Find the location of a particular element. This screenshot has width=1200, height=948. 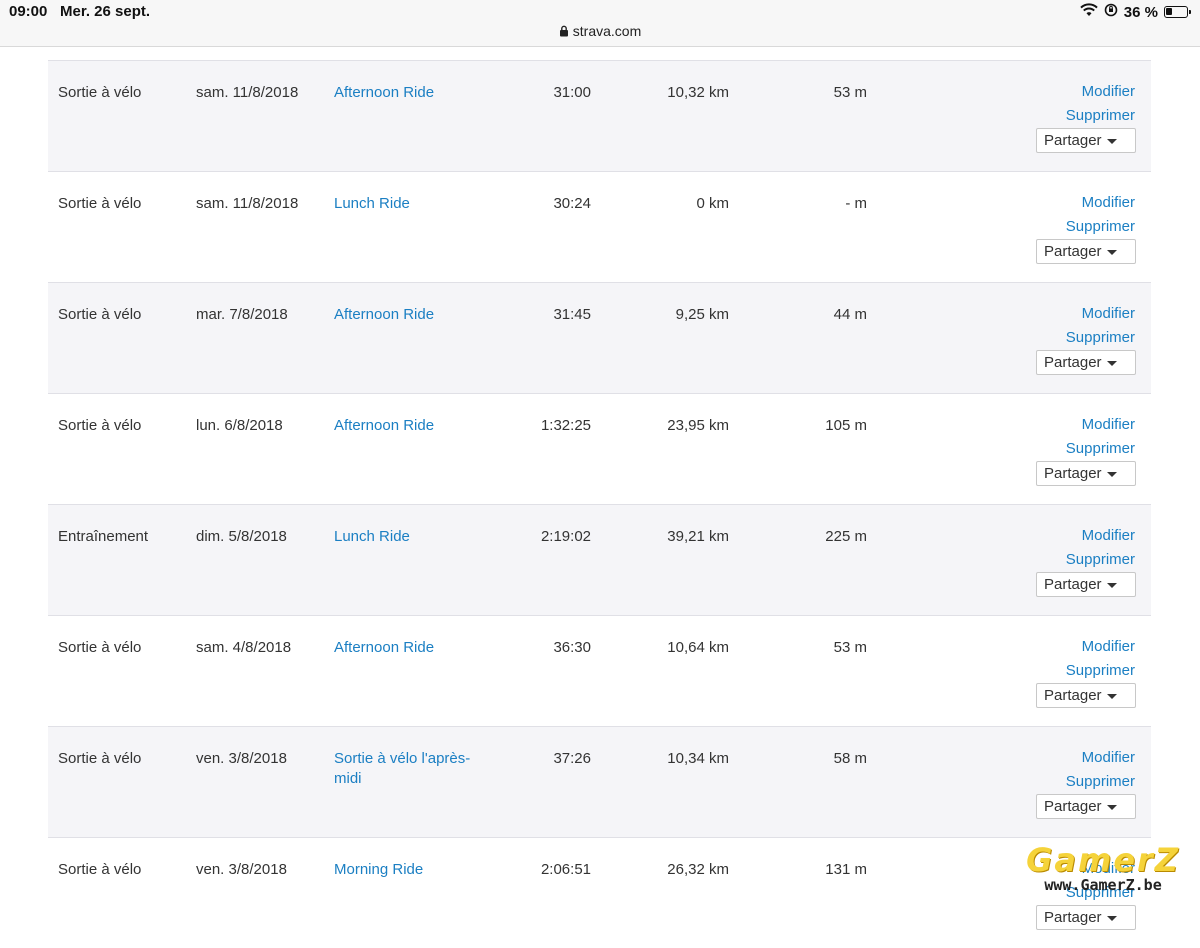

activity-date: mar. 7/8/2018 is located at coordinates (242, 314).